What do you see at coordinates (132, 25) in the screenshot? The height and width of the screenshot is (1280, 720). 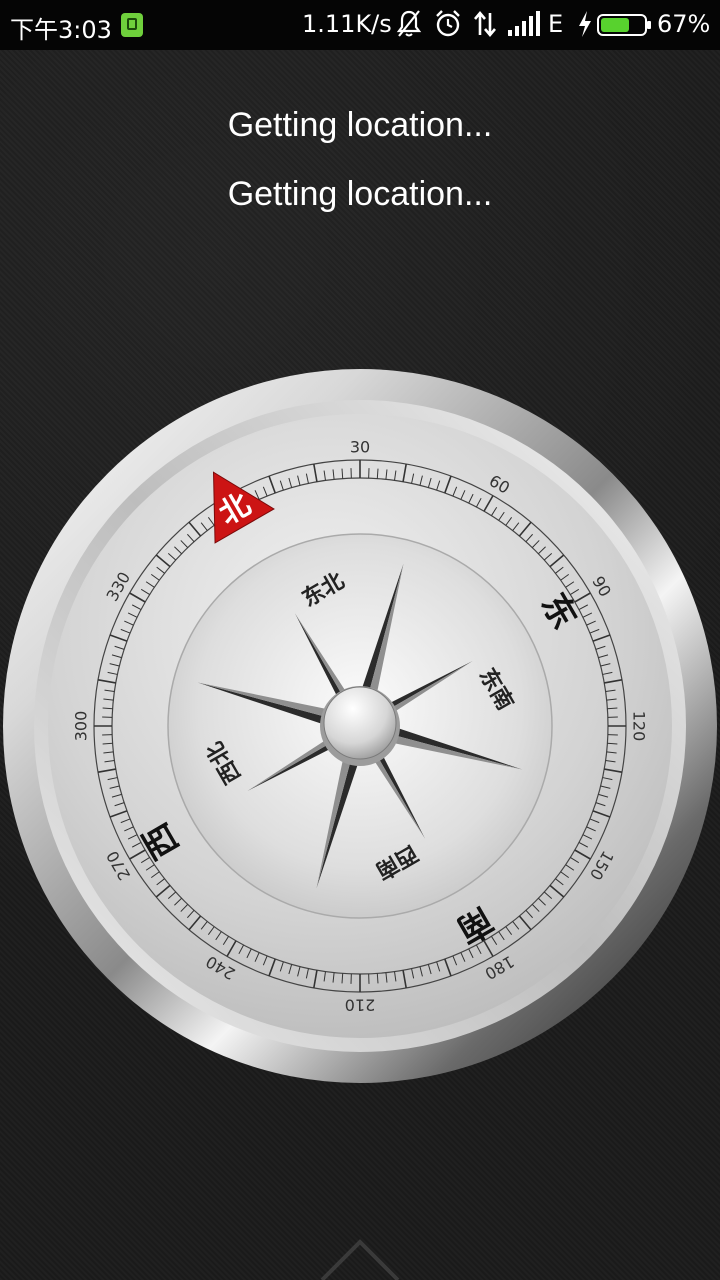 I see `app-notification-icon` at bounding box center [132, 25].